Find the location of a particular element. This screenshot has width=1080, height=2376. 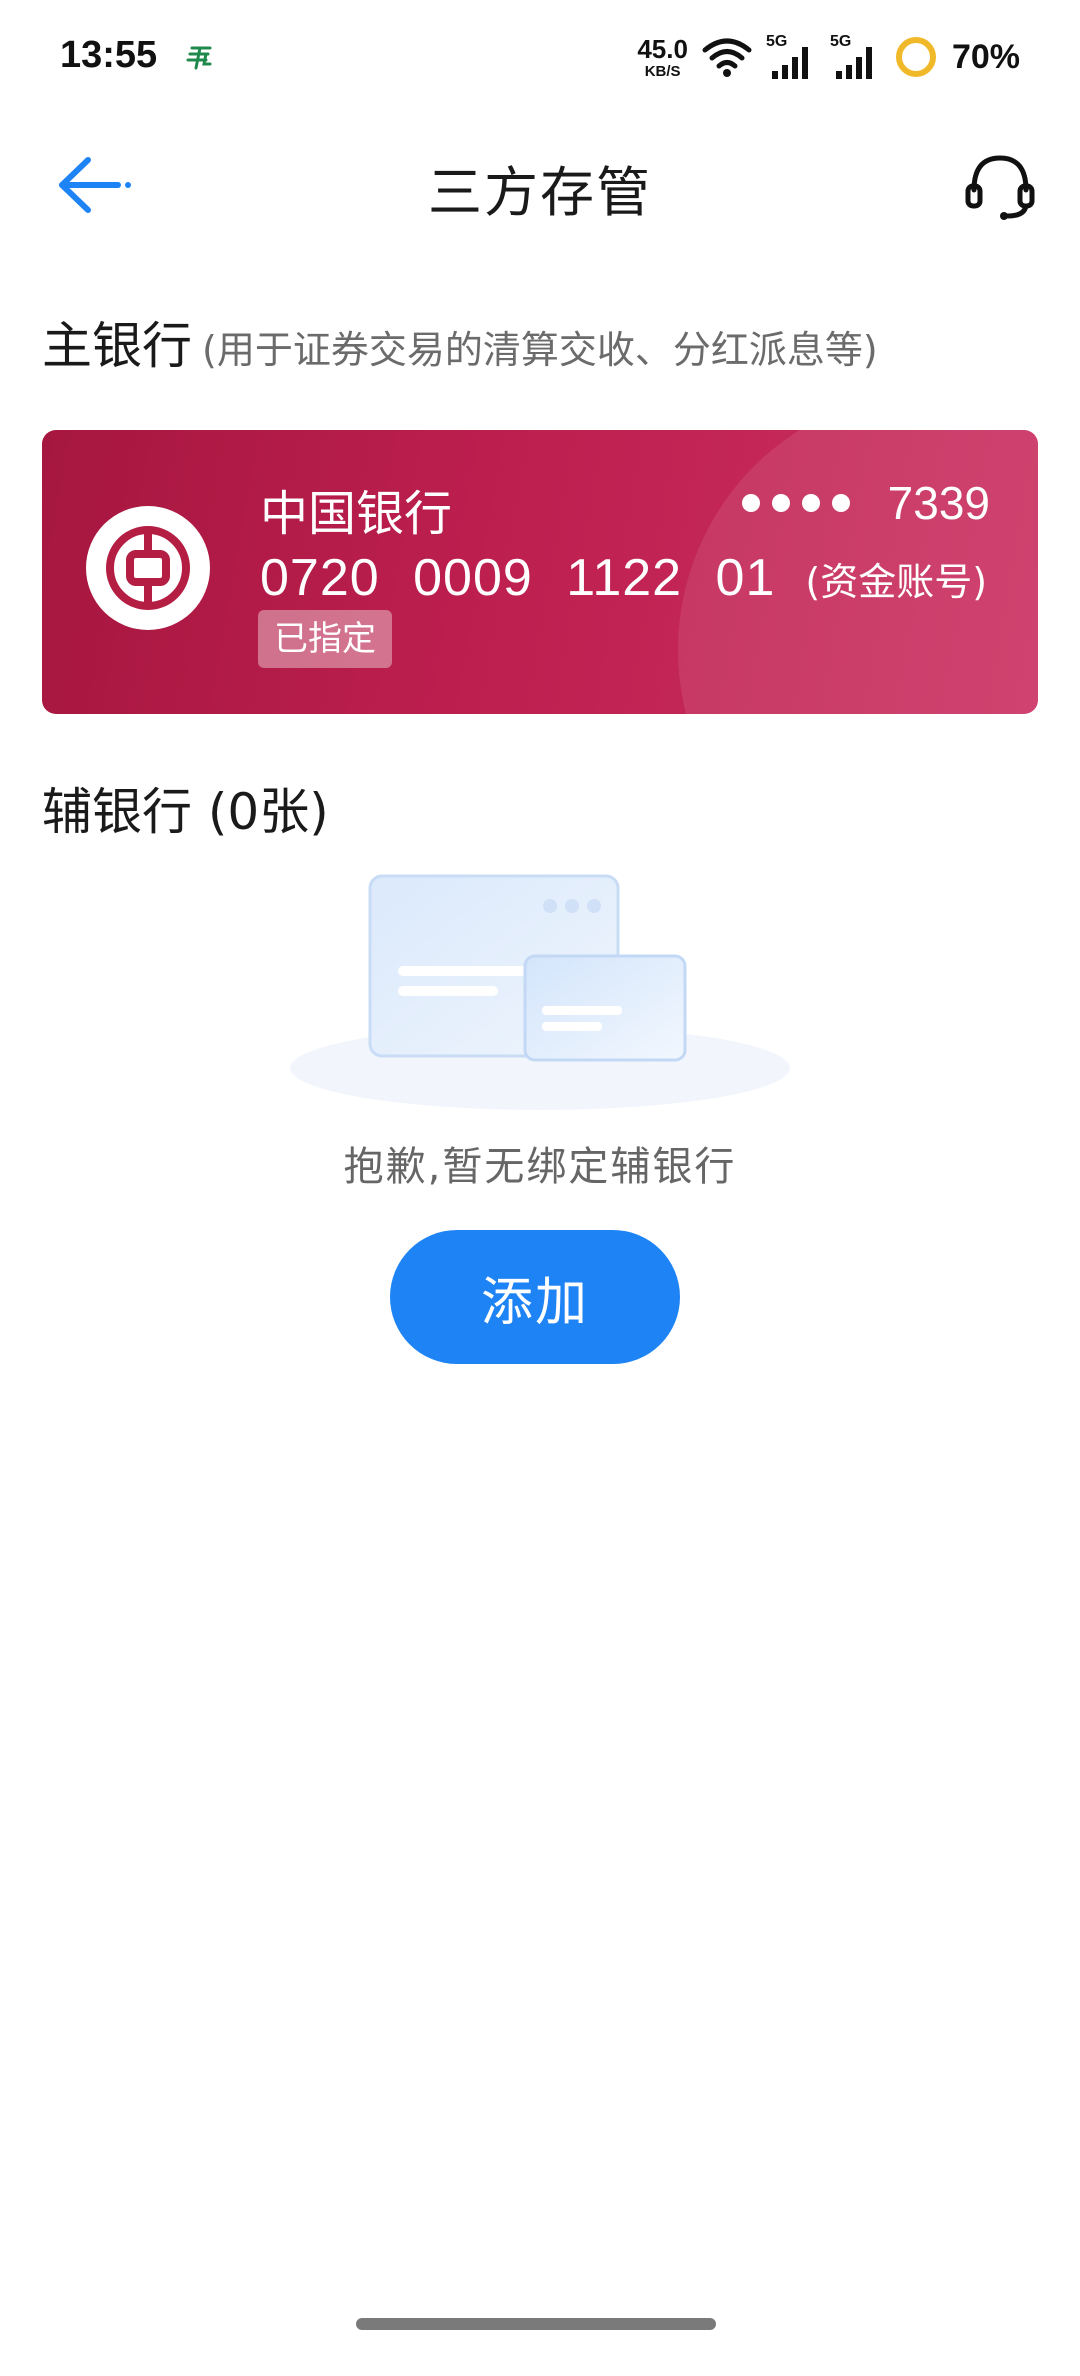

signal-group-2: 5G is located at coordinates (855, 57).